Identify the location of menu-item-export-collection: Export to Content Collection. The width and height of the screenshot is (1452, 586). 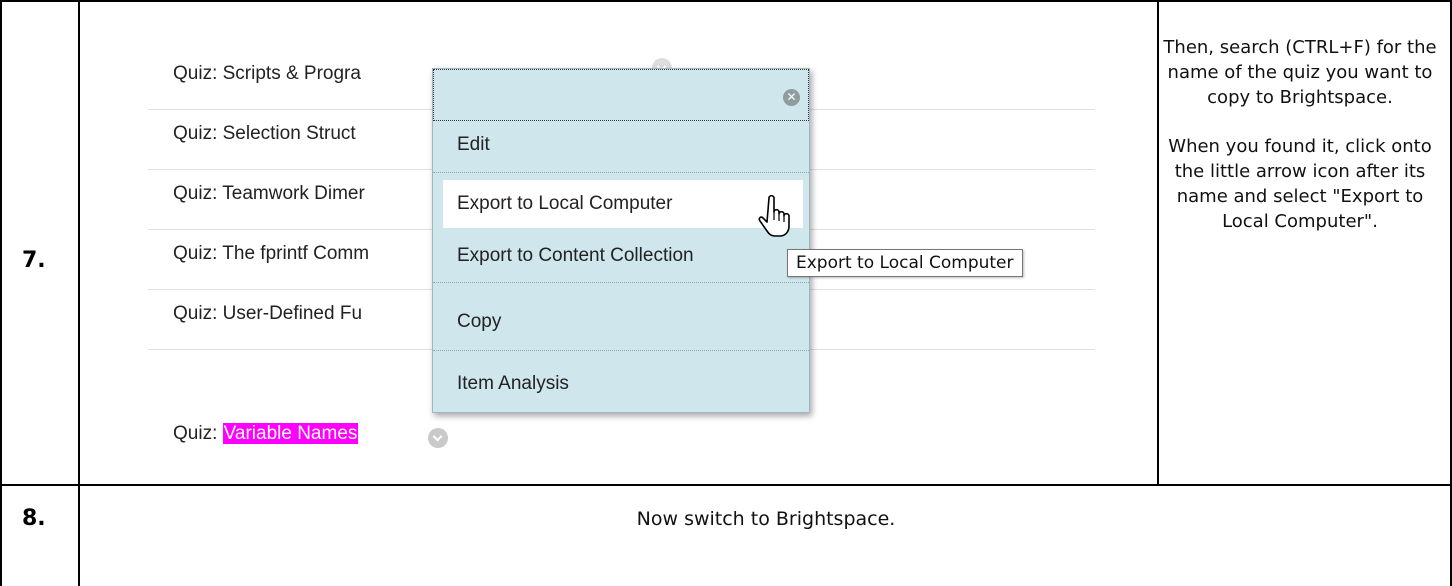
(623, 257).